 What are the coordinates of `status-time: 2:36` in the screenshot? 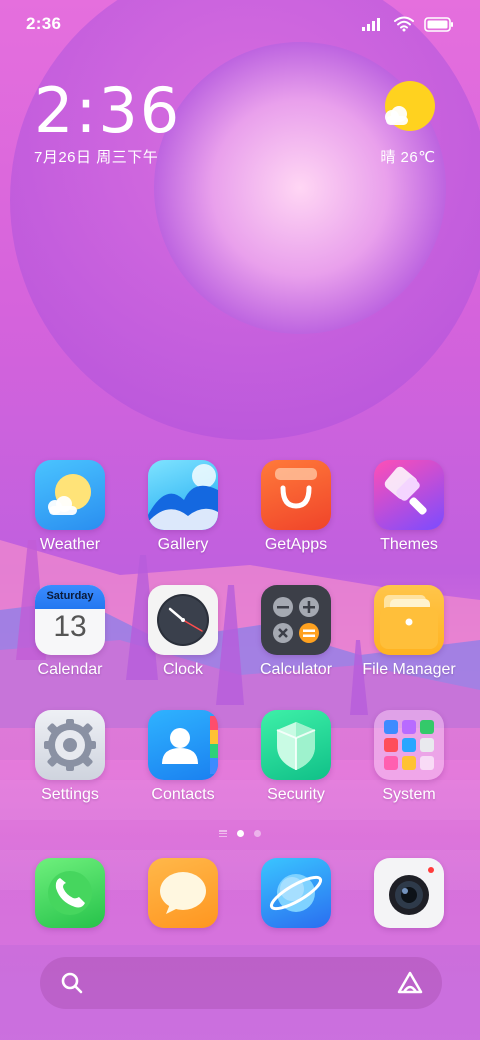 It's located at (44, 23).